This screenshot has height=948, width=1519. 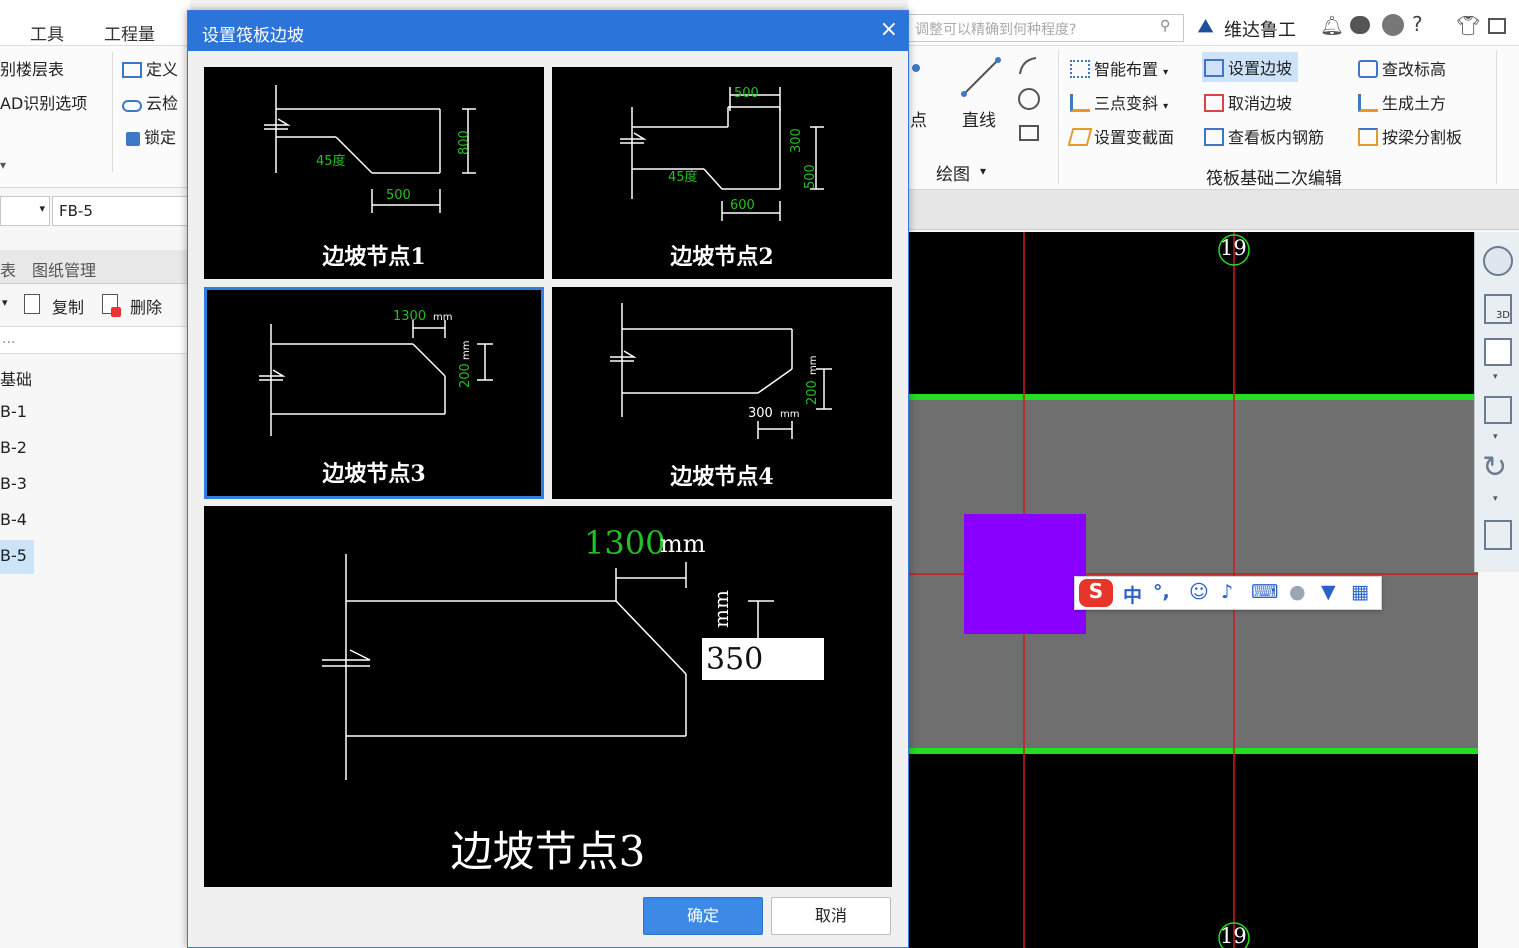 What do you see at coordinates (1214, 103) in the screenshot?
I see `cancel-slope-icon` at bounding box center [1214, 103].